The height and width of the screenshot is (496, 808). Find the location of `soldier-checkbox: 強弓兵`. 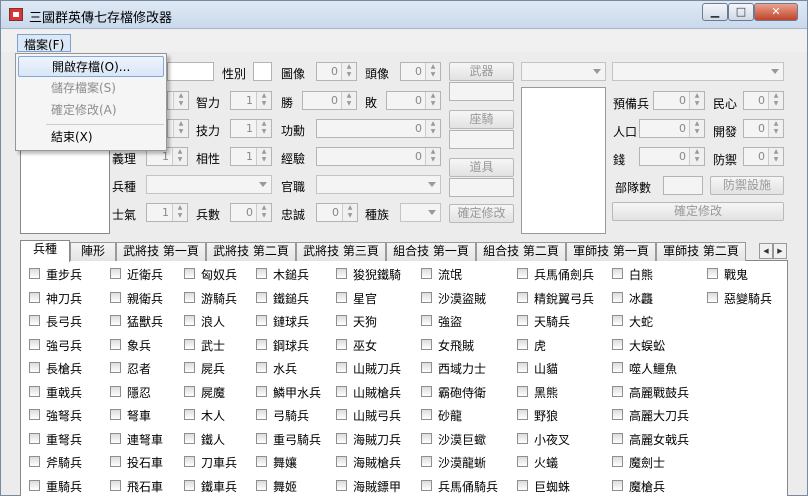

soldier-checkbox: 強弓兵 is located at coordinates (74, 344).